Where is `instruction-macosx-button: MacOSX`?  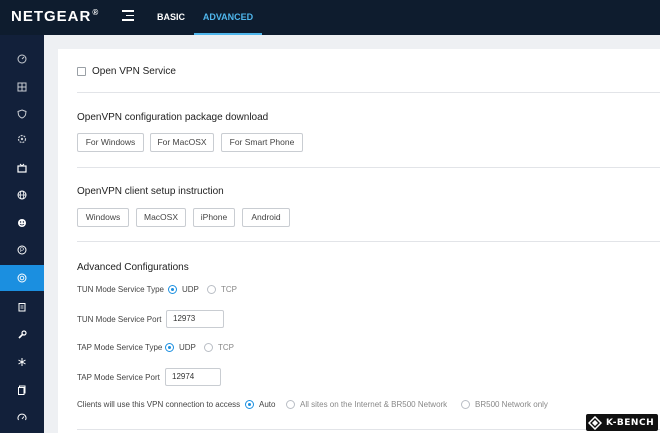
instruction-macosx-button: MacOSX is located at coordinates (161, 217).